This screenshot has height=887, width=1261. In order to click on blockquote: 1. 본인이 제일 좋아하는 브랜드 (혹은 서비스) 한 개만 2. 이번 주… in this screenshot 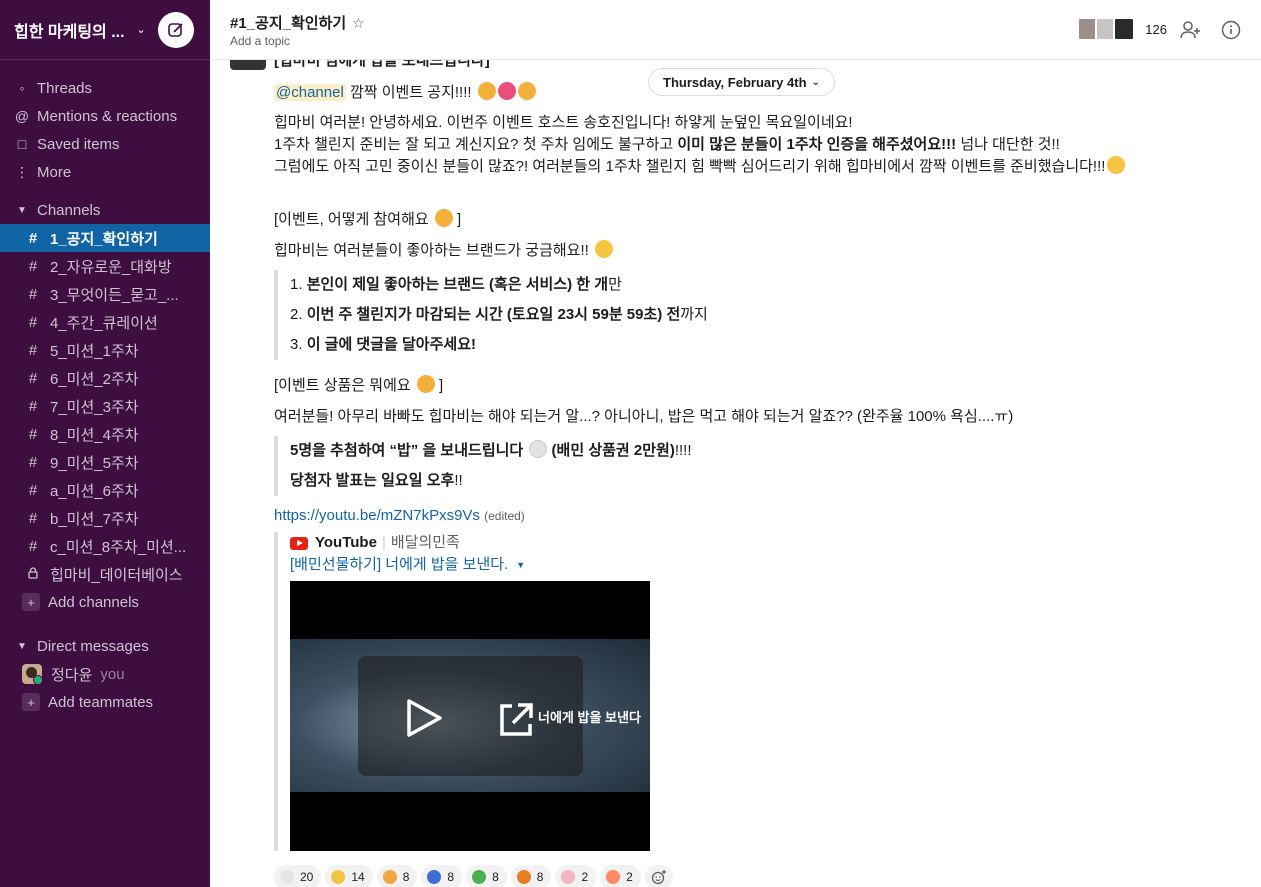, I will do `click(491, 315)`.